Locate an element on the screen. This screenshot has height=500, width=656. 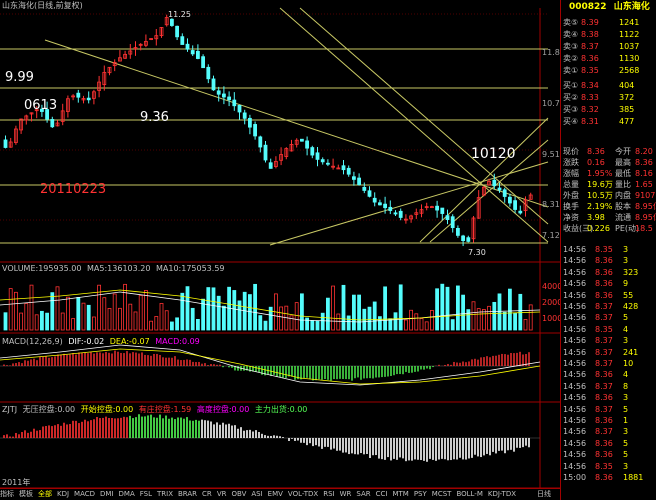
quote-value: 8.95亿 is located at coordinates (645, 206).